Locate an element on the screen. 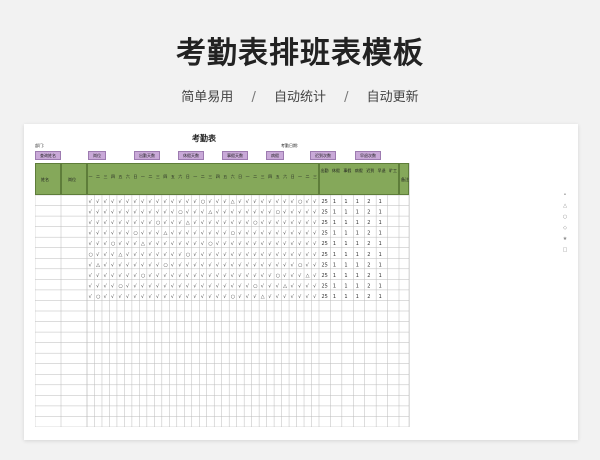 The height and width of the screenshot is (460, 600). diamond-icon: ◇ is located at coordinates (565, 228).